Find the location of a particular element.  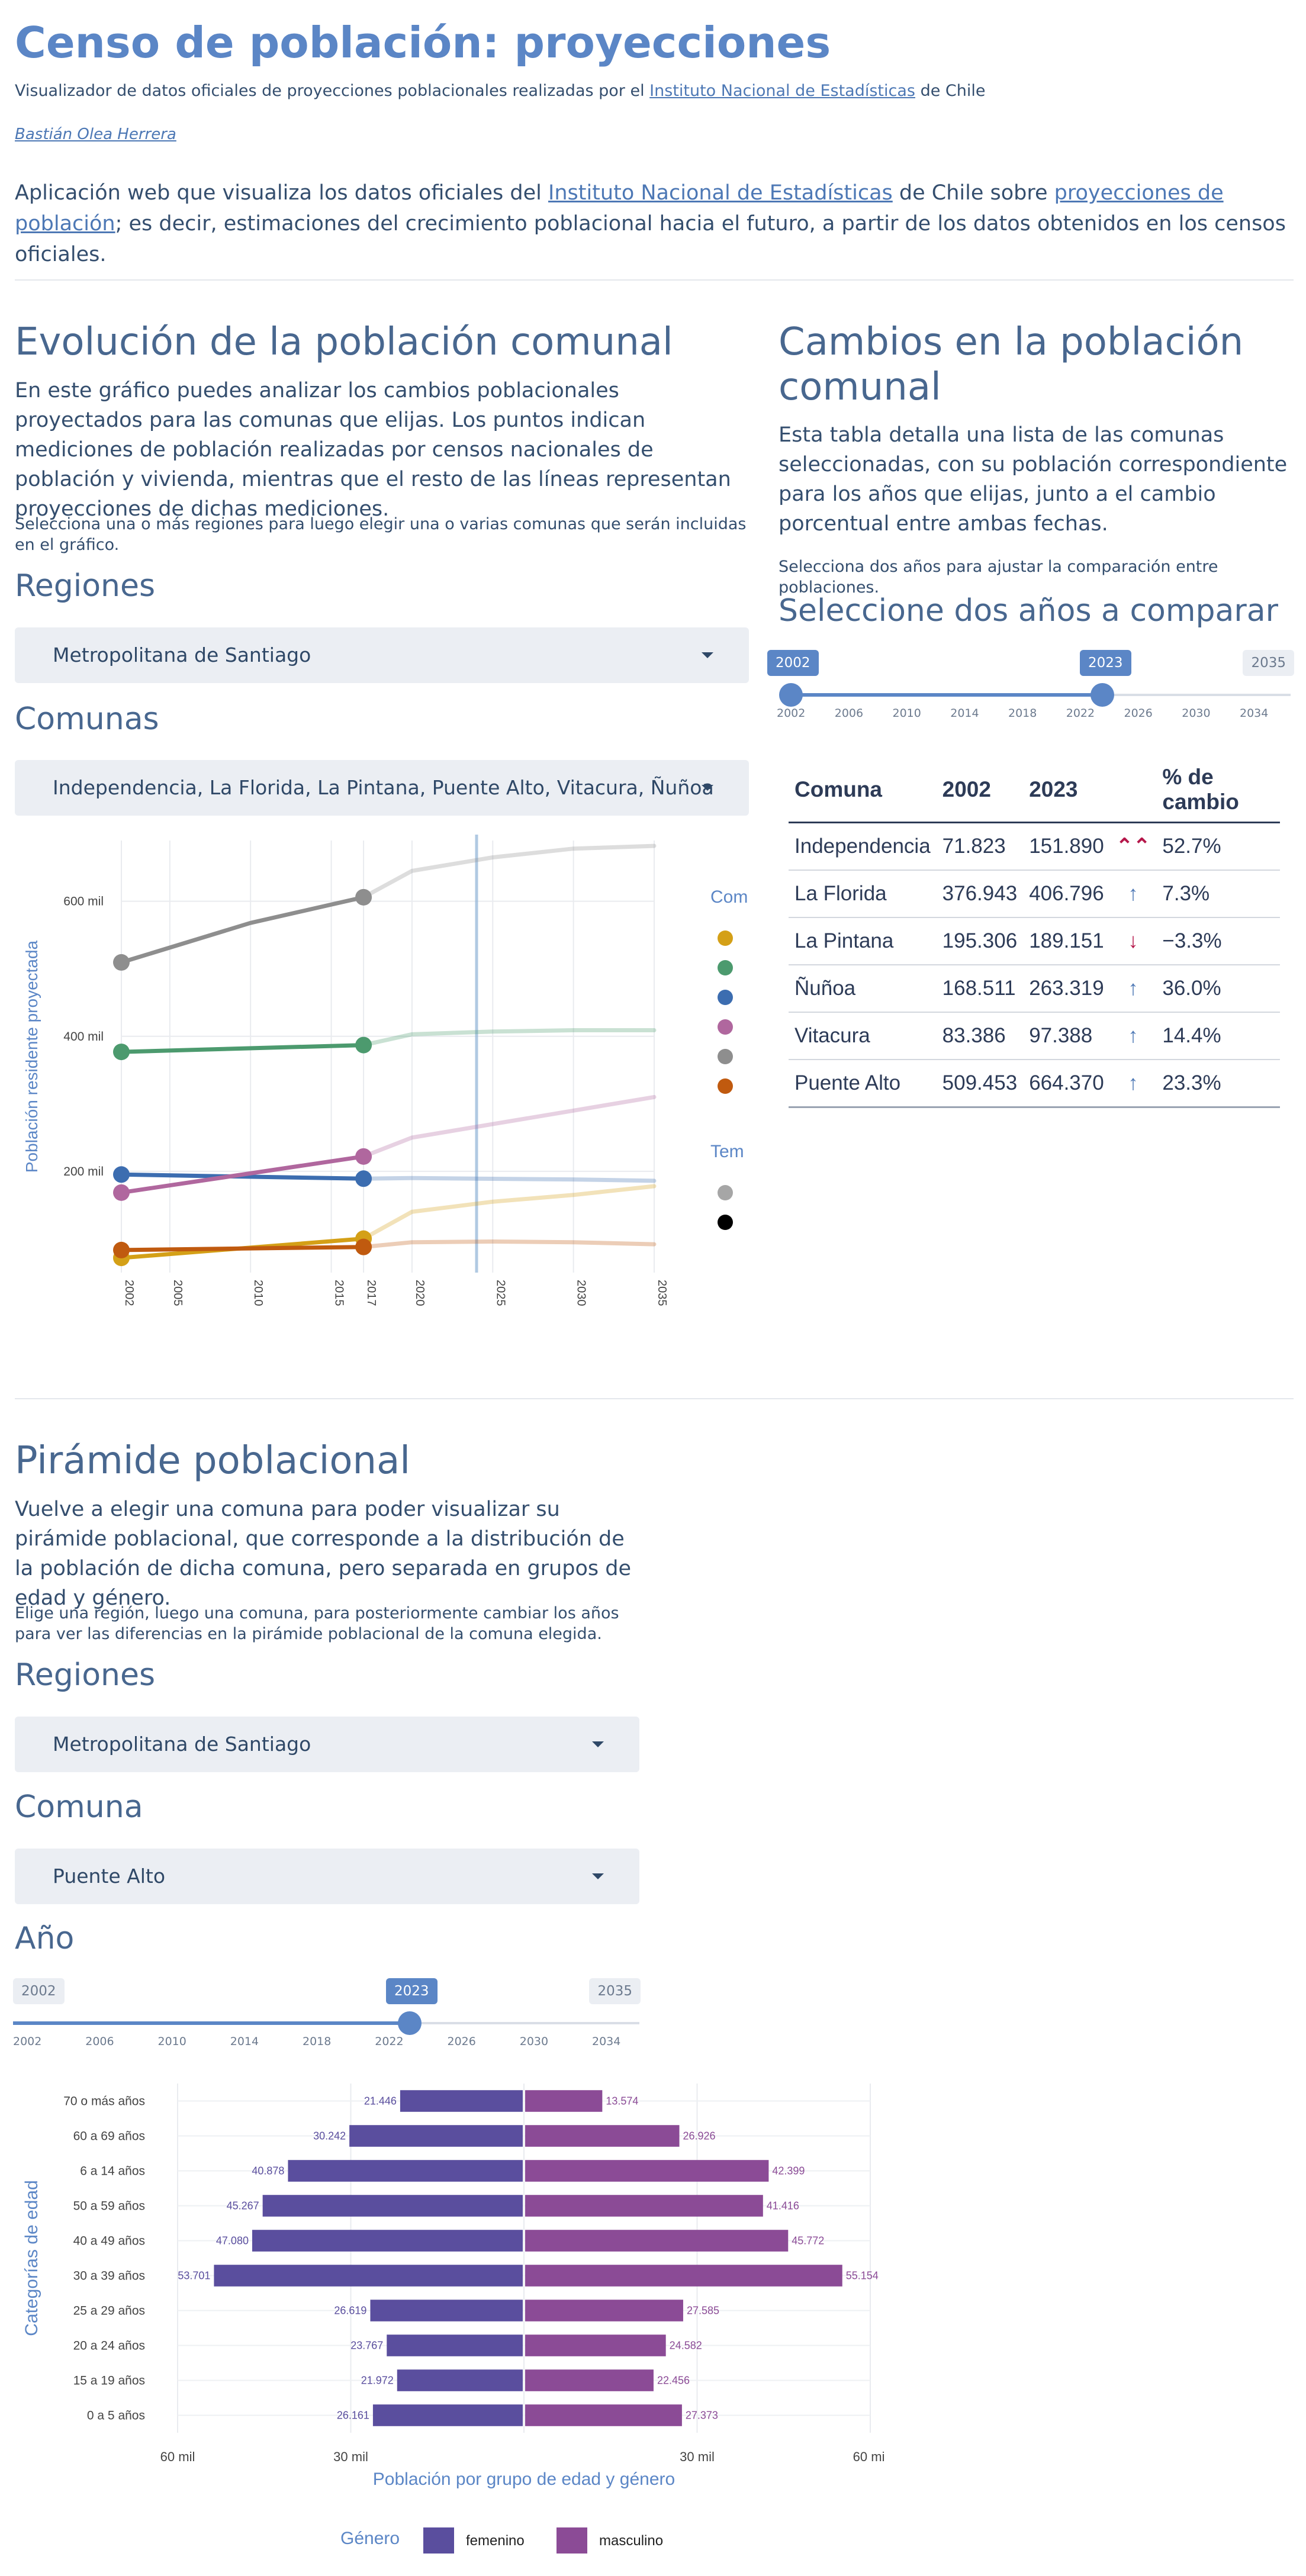

legend-label: masculino is located at coordinates (631, 2541).